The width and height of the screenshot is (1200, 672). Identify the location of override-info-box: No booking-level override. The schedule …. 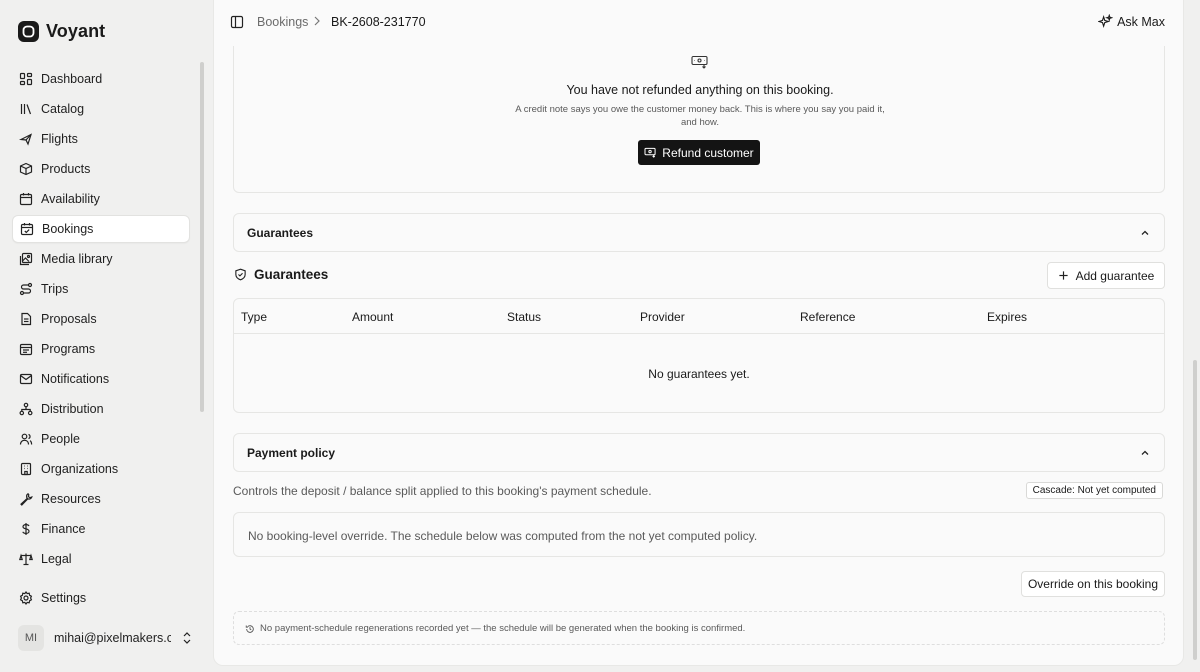
(699, 534).